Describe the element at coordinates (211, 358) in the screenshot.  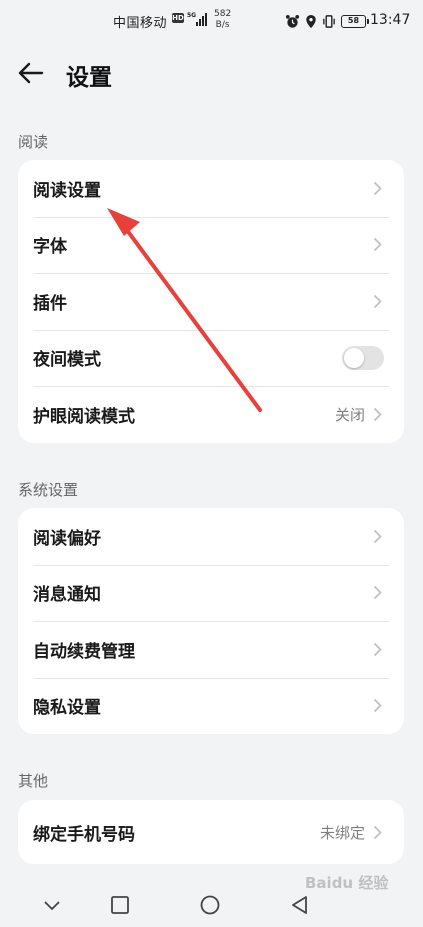
I see `settings-item-night-mode: 夜间模式` at that location.